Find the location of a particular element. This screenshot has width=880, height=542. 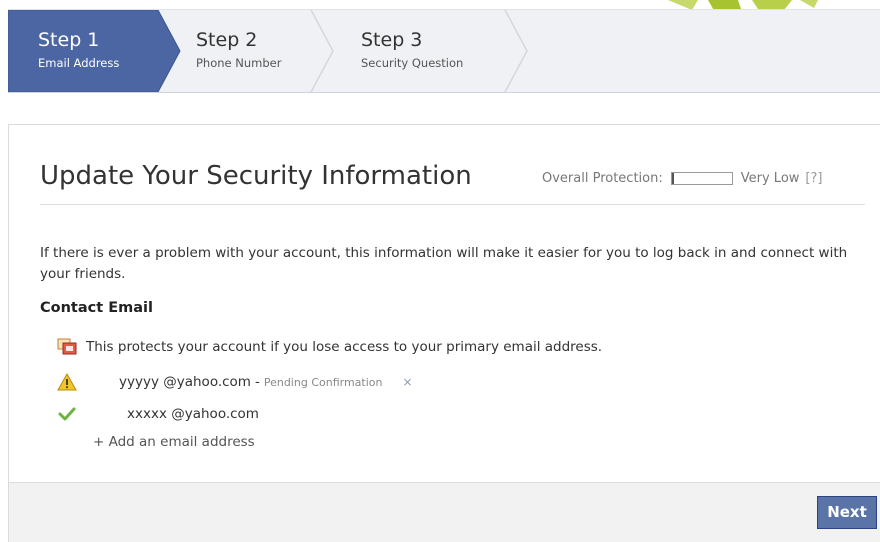

add-email-link: + Add an email address is located at coordinates (174, 442).